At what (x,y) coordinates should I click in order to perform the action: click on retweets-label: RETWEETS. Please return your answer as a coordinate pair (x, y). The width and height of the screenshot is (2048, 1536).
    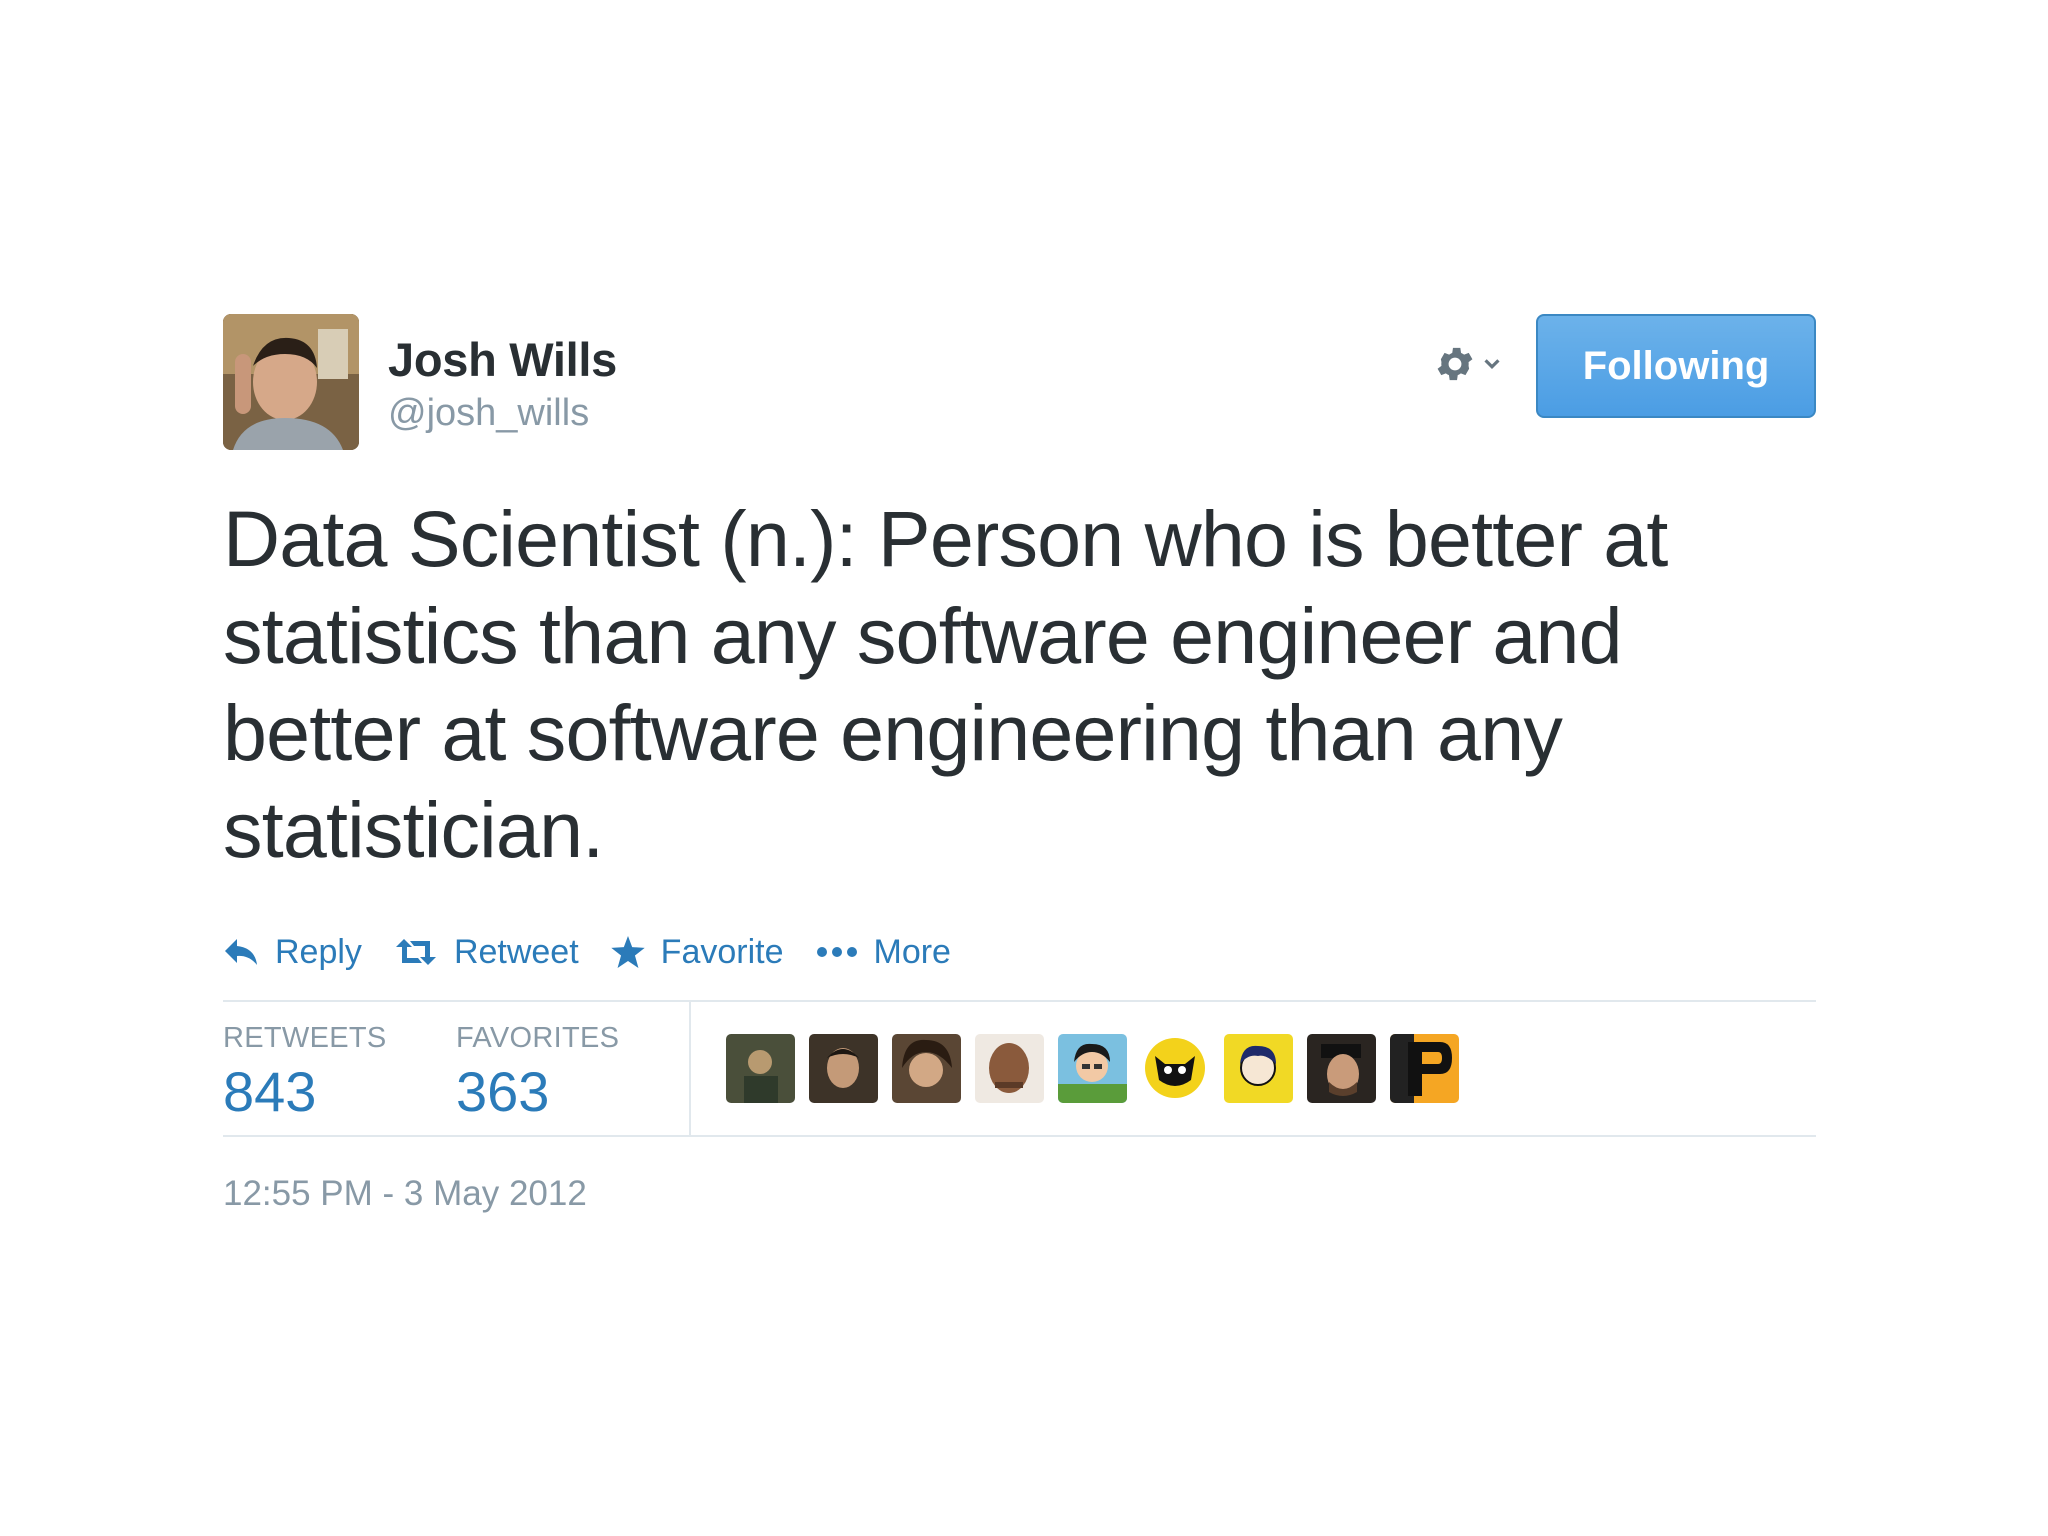
    Looking at the image, I should click on (305, 1038).